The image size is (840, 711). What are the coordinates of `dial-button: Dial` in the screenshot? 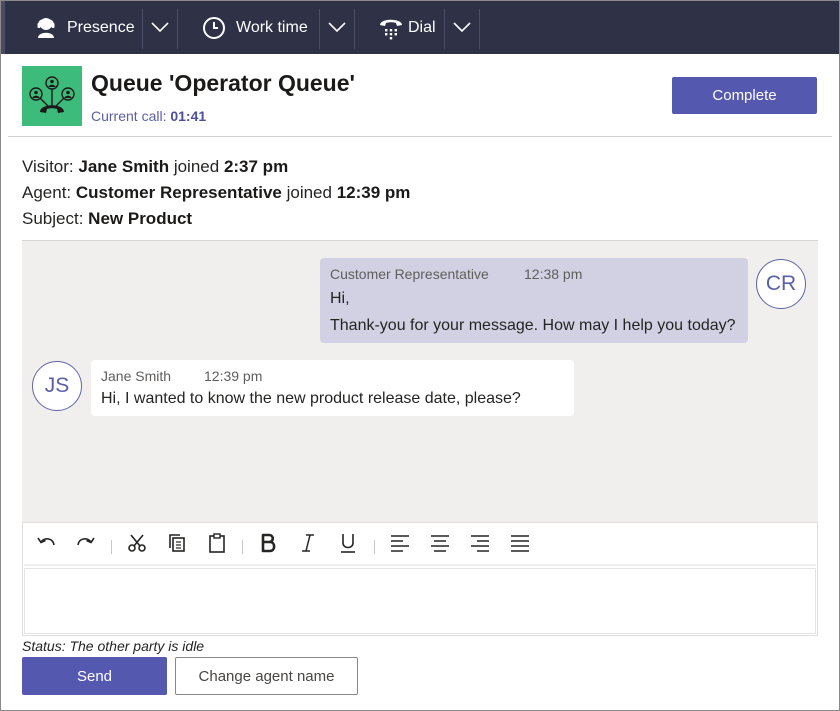 It's located at (407, 27).